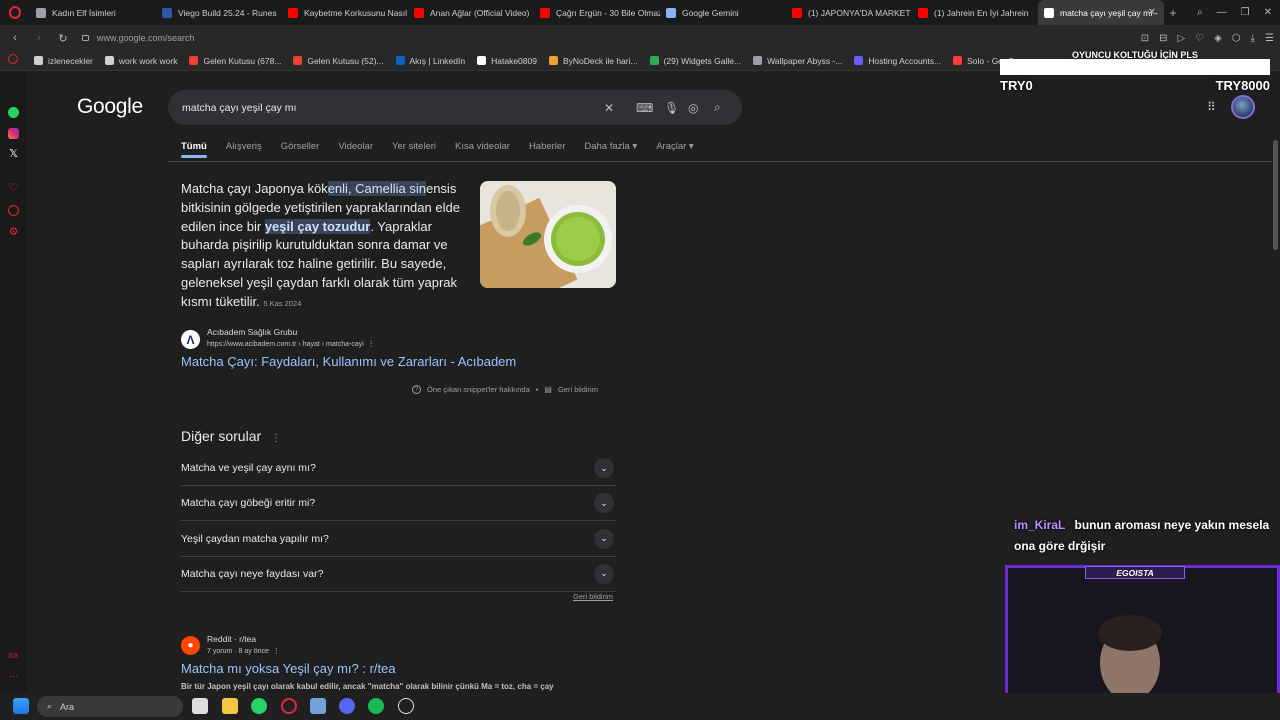  I want to click on paa-feedback-link: Geri bildirim, so click(593, 596).